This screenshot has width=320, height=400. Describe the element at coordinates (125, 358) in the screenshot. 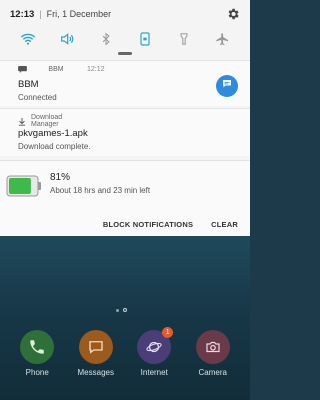

I see `app-dock: Phone Messages 1 Internet Camera` at that location.